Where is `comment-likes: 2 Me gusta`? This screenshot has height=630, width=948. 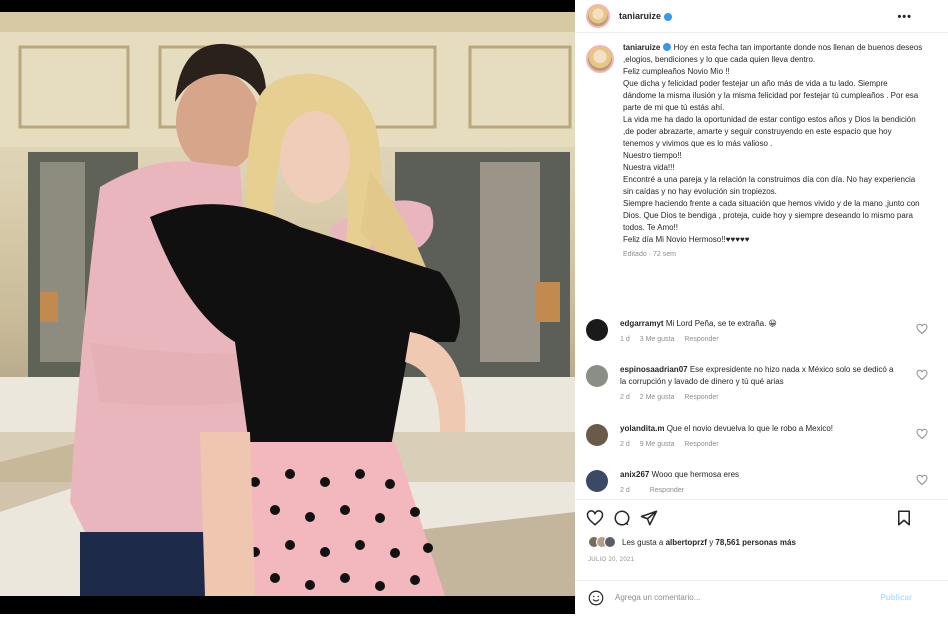 comment-likes: 2 Me gusta is located at coordinates (657, 397).